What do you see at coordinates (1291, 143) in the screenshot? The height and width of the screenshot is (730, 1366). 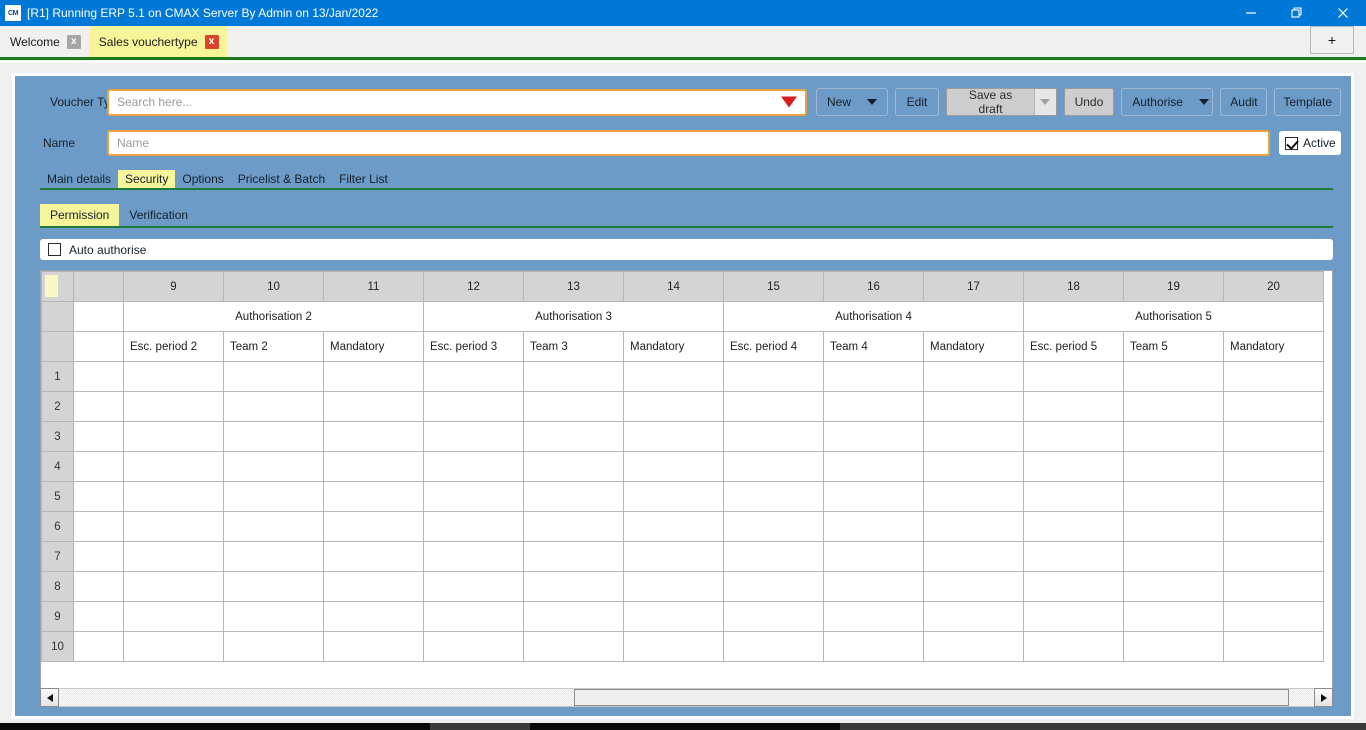 I see `active-checkbox` at bounding box center [1291, 143].